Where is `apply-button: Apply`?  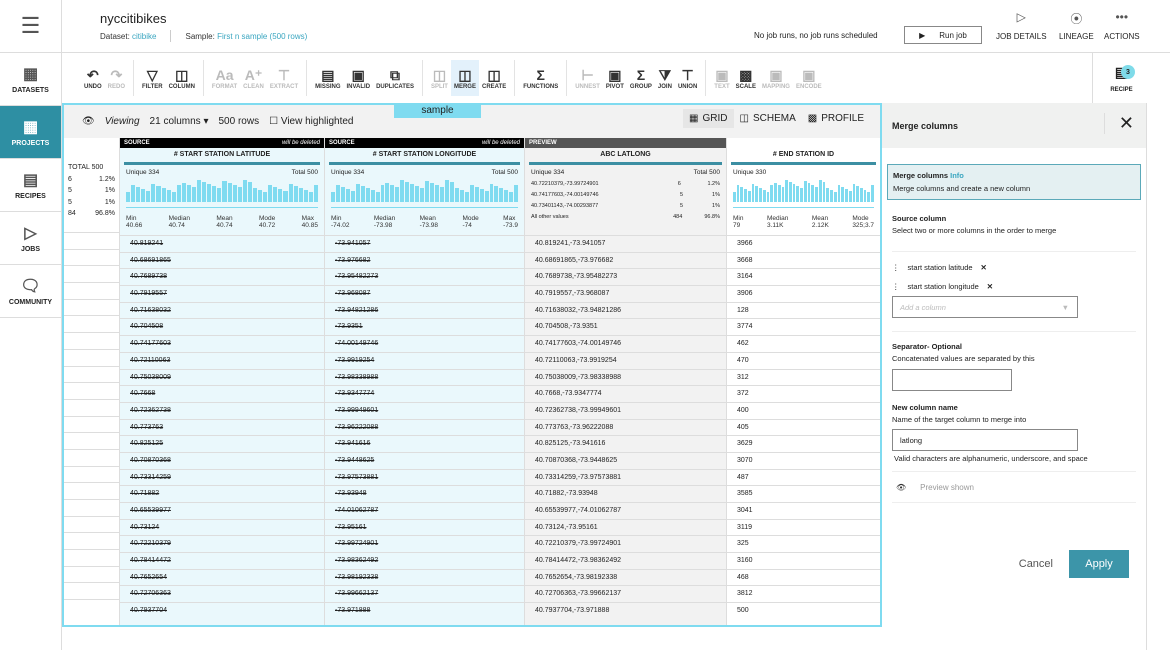 apply-button: Apply is located at coordinates (1099, 564).